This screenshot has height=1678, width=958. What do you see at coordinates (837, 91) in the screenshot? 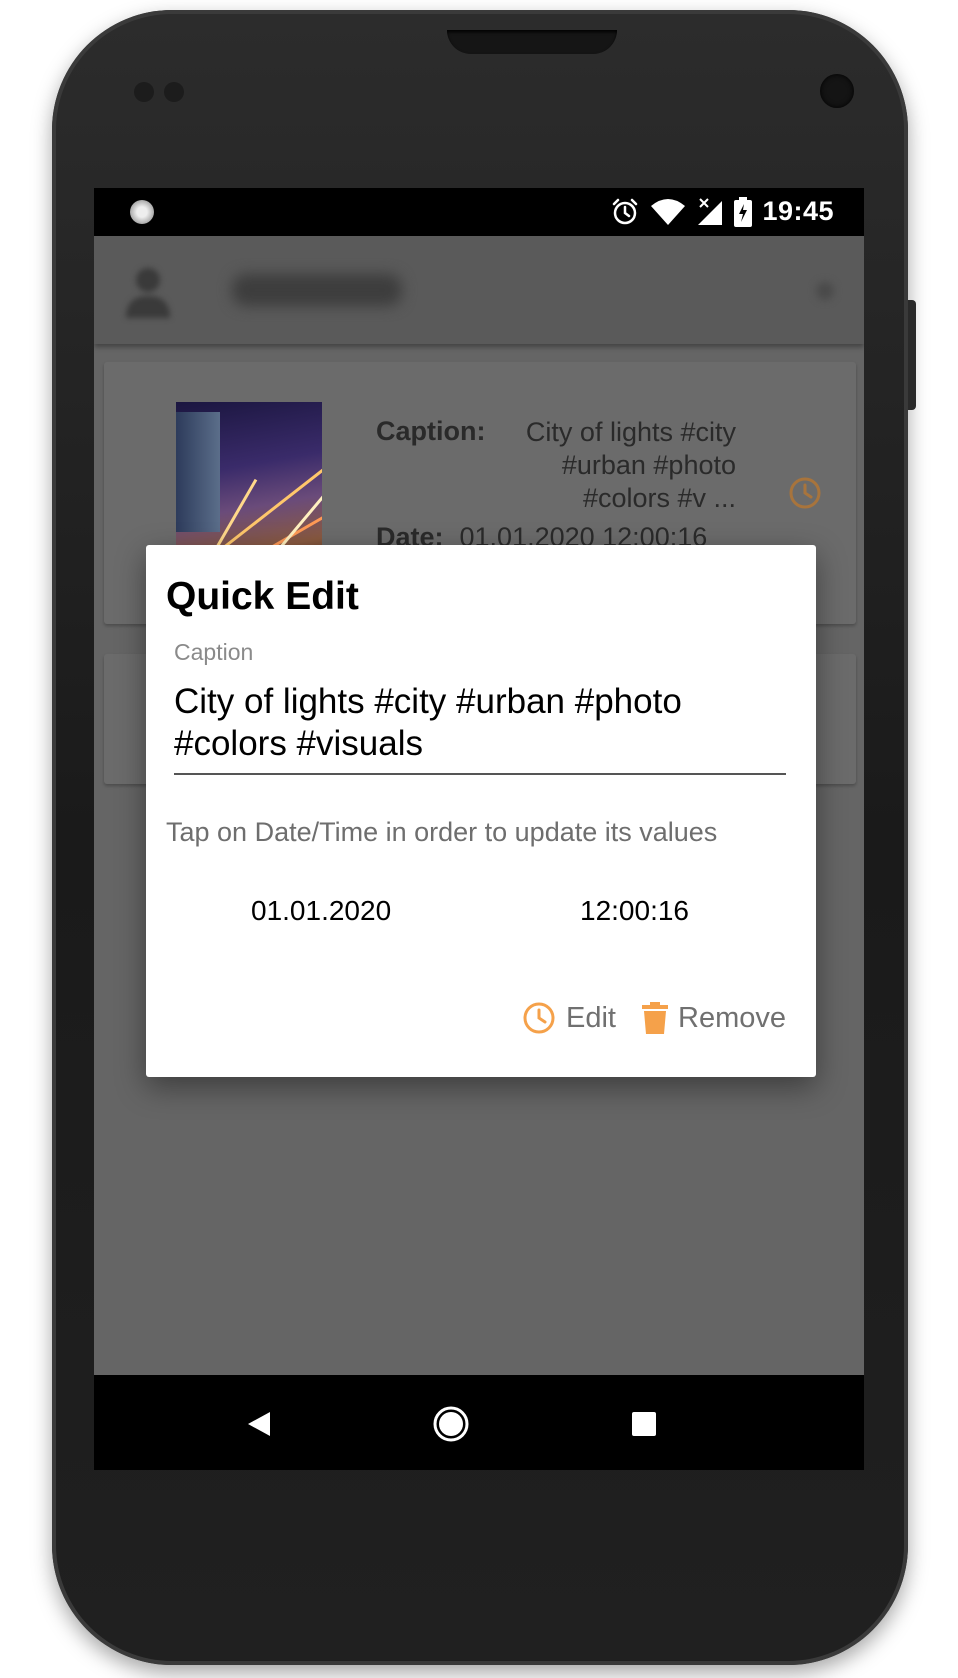
I see `front-camera` at bounding box center [837, 91].